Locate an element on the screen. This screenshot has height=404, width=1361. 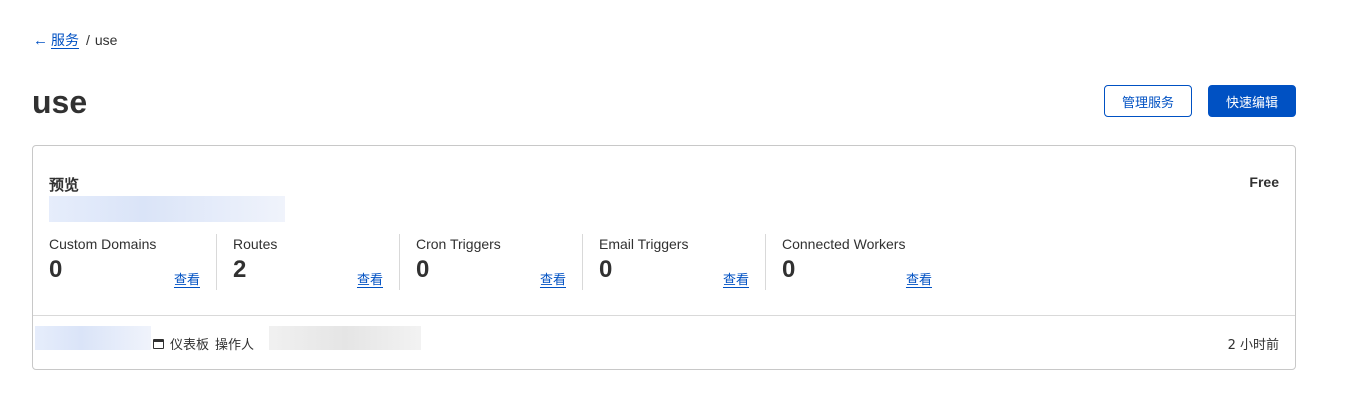
deployment-source: 仪表板 is located at coordinates (190, 345).